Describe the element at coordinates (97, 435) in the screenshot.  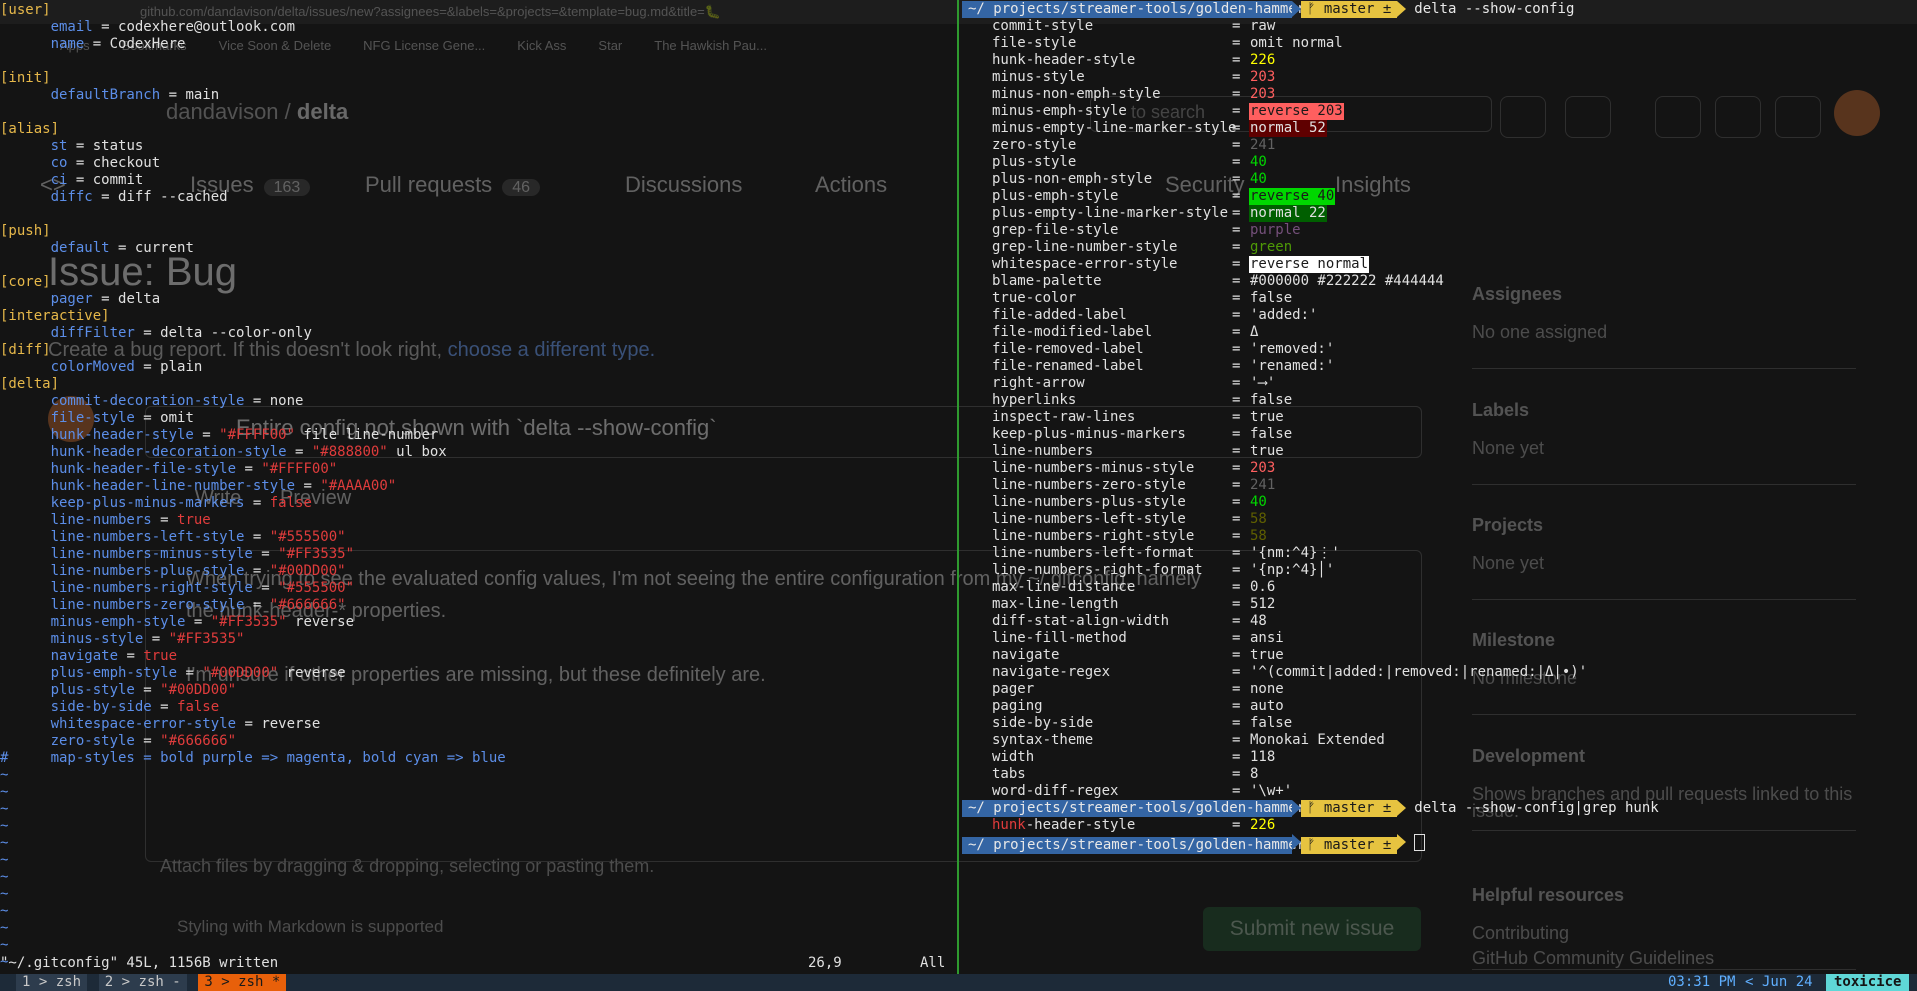
I see `vim-token-key: hunk-header-style` at that location.